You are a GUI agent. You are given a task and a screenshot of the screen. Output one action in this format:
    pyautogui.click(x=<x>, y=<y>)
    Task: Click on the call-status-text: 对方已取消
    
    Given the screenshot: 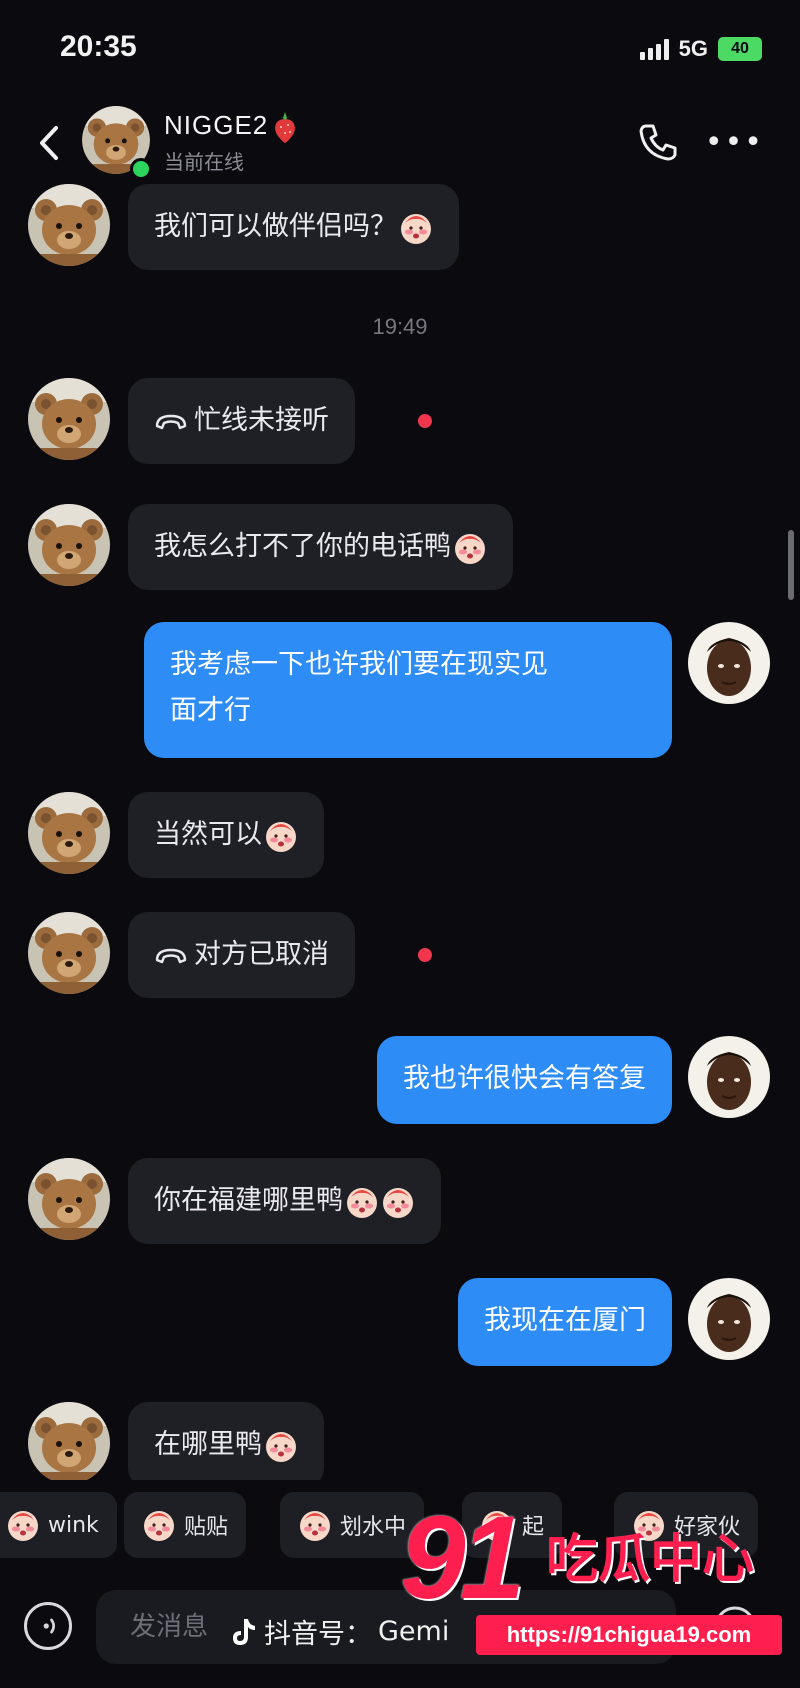 What is the action you would take?
    pyautogui.click(x=261, y=954)
    